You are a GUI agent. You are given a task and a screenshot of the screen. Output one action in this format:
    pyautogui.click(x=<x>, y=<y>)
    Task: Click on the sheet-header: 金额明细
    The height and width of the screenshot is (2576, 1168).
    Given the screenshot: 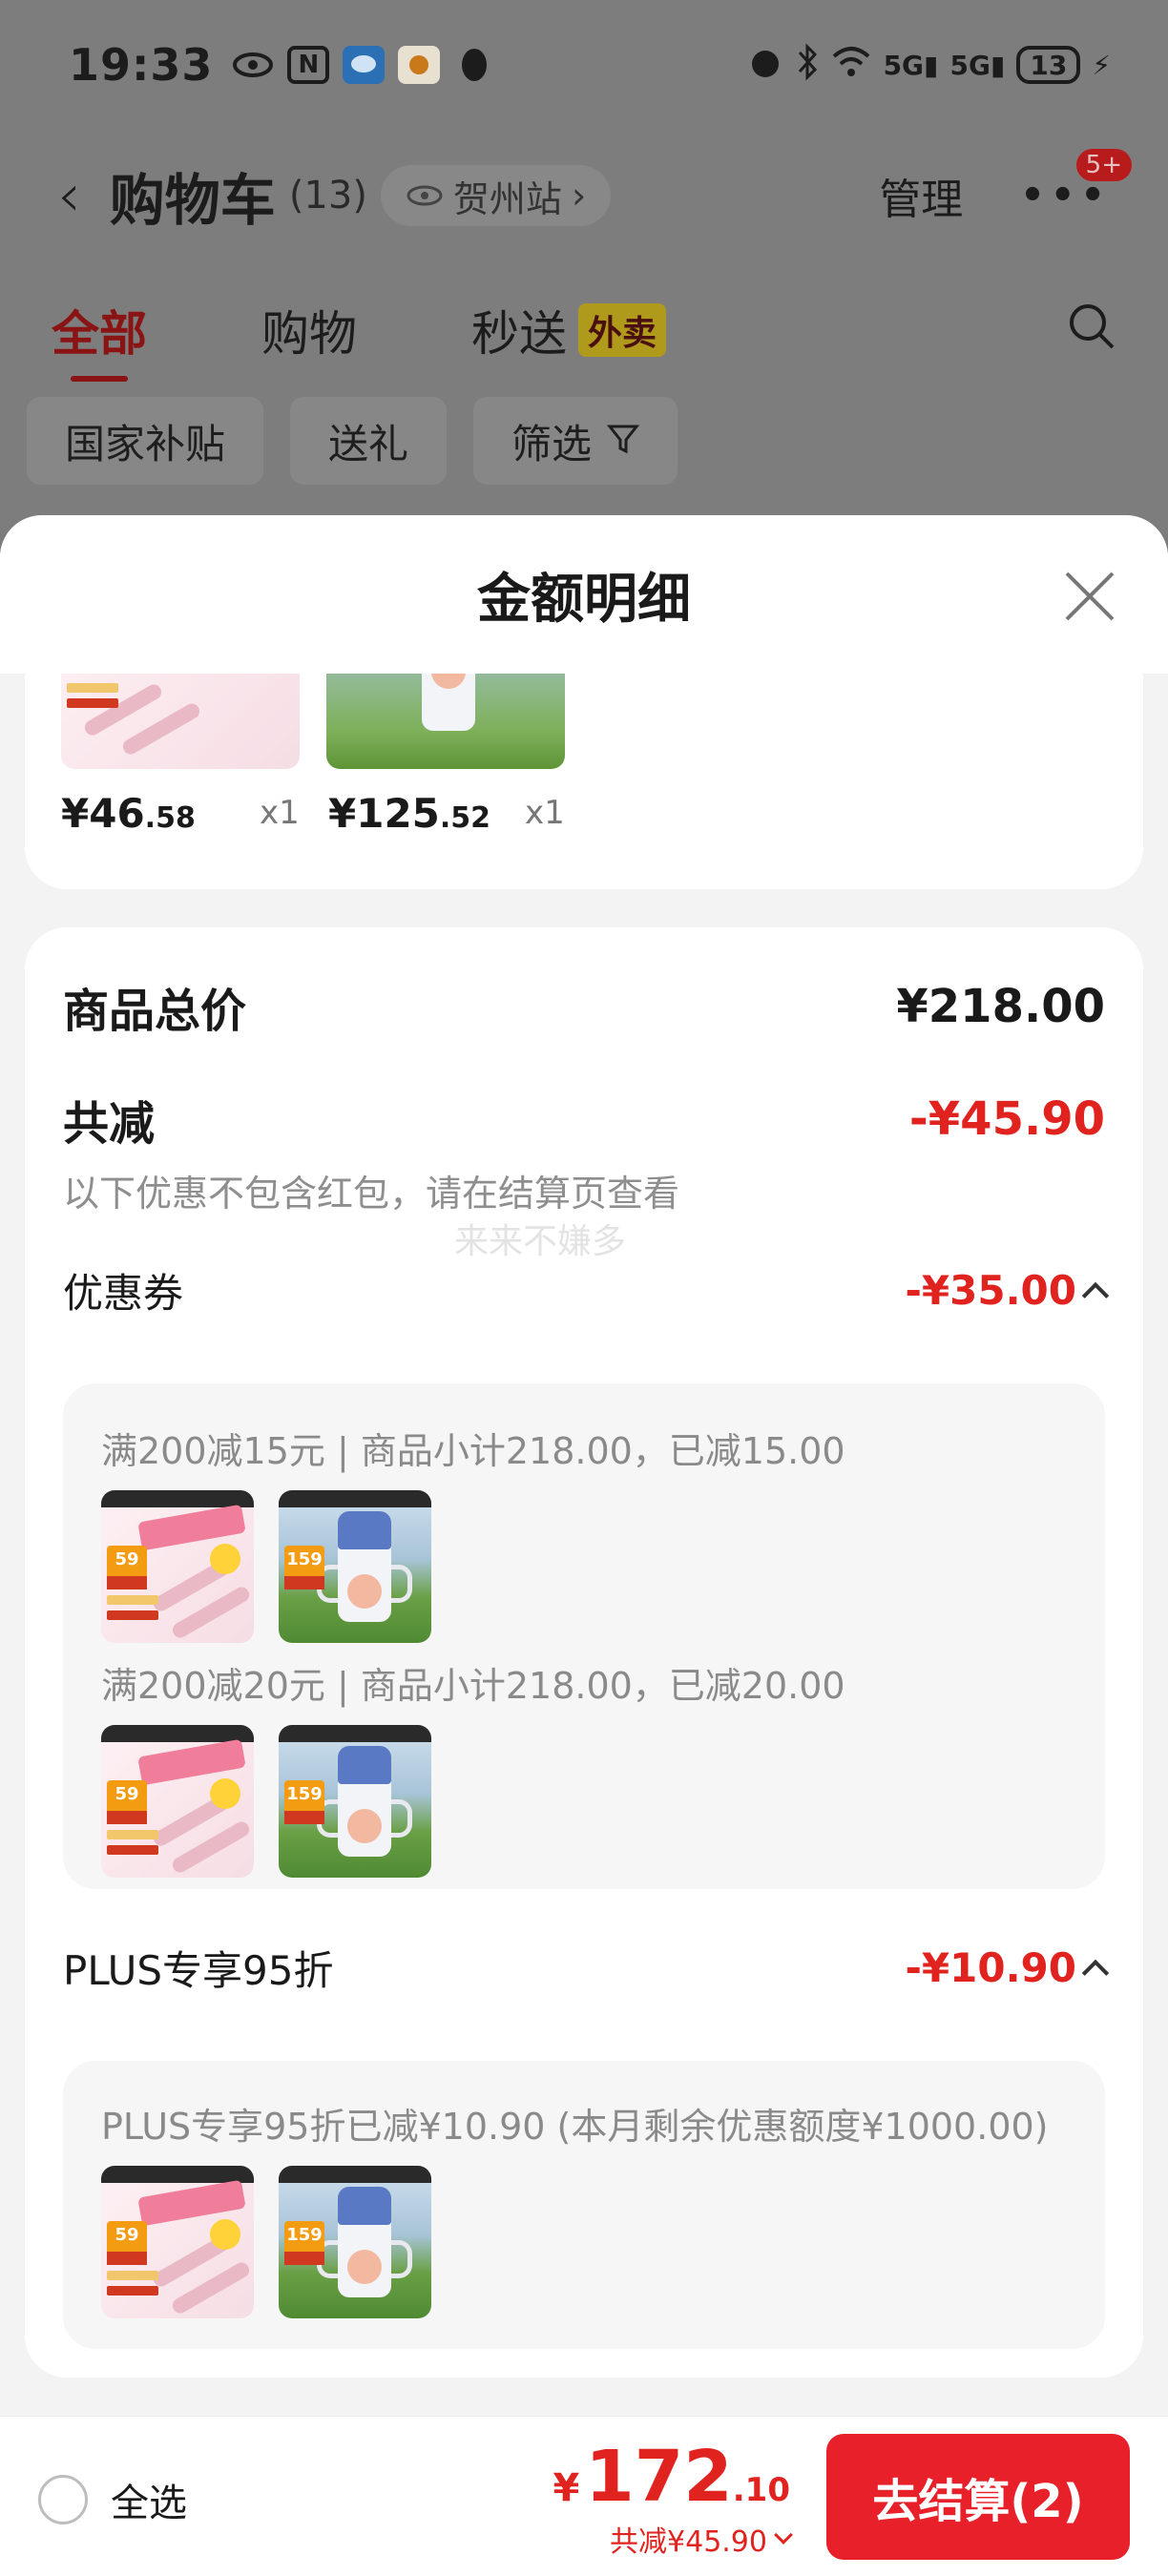 What is the action you would take?
    pyautogui.click(x=584, y=594)
    